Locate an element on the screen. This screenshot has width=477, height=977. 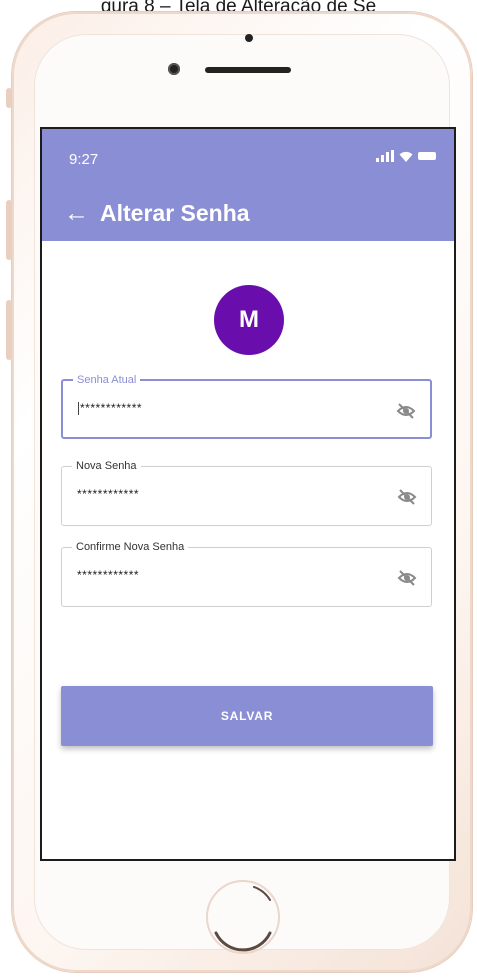
new-password-value: ************ is located at coordinates (108, 494).